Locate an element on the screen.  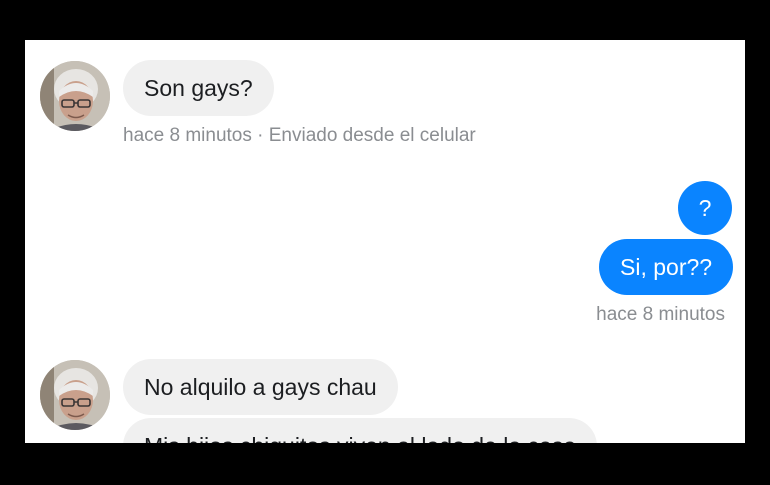
message-text: Si, por?? is located at coordinates (666, 267).